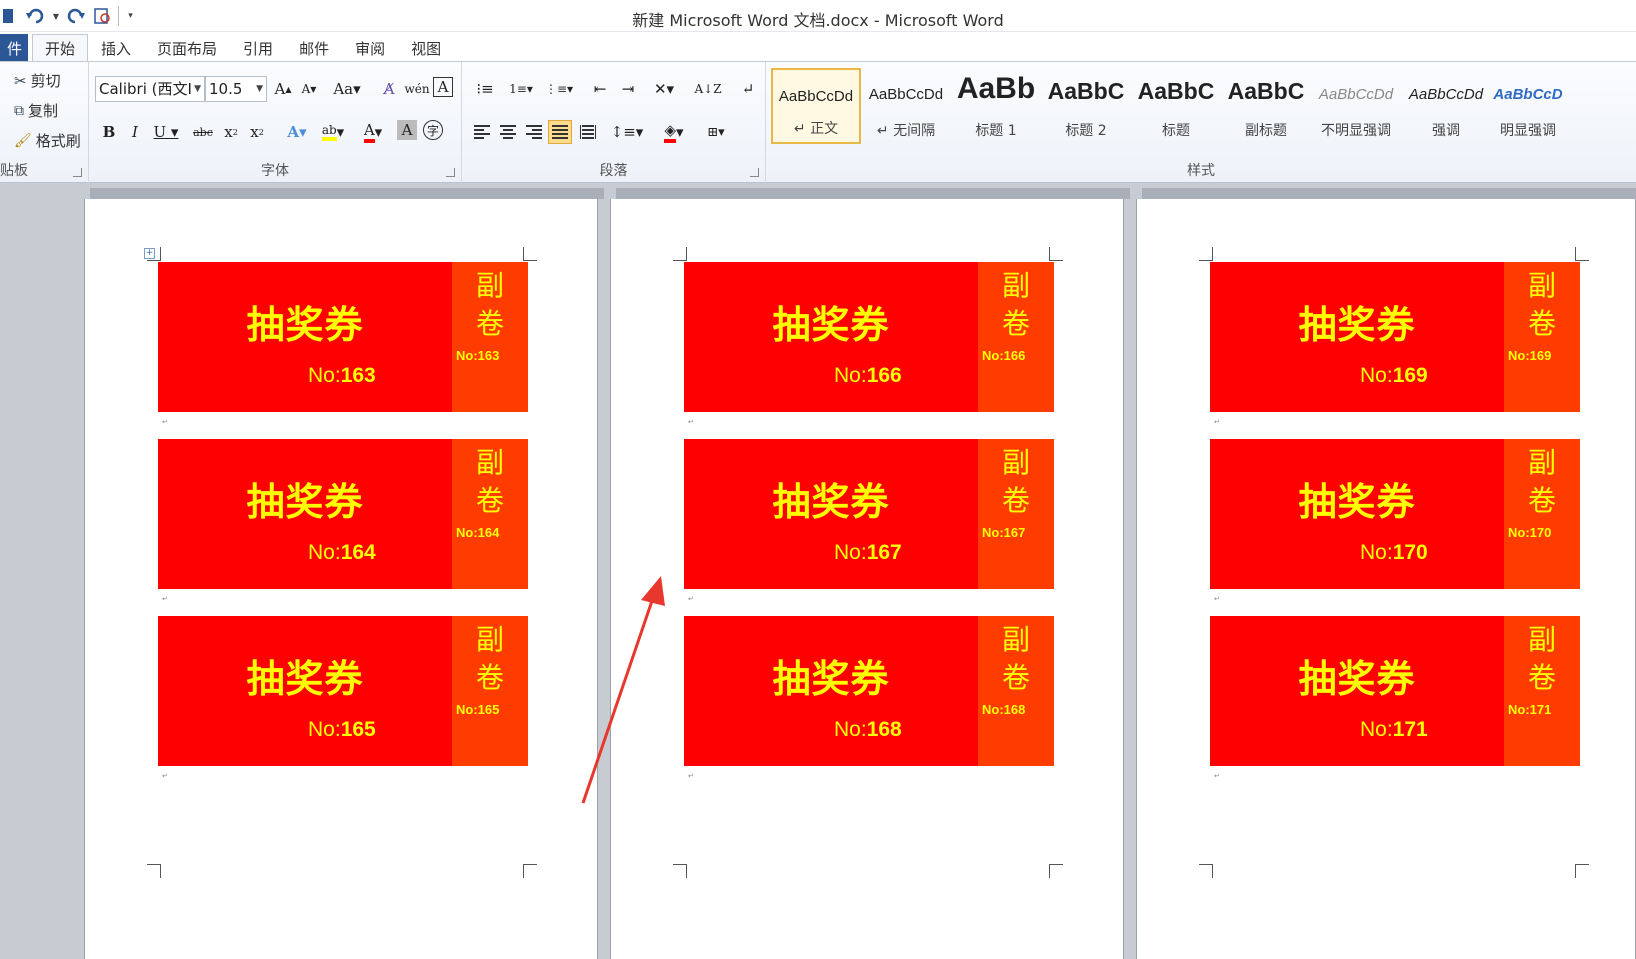  I want to click on tab-layout: 页面布局, so click(187, 48).